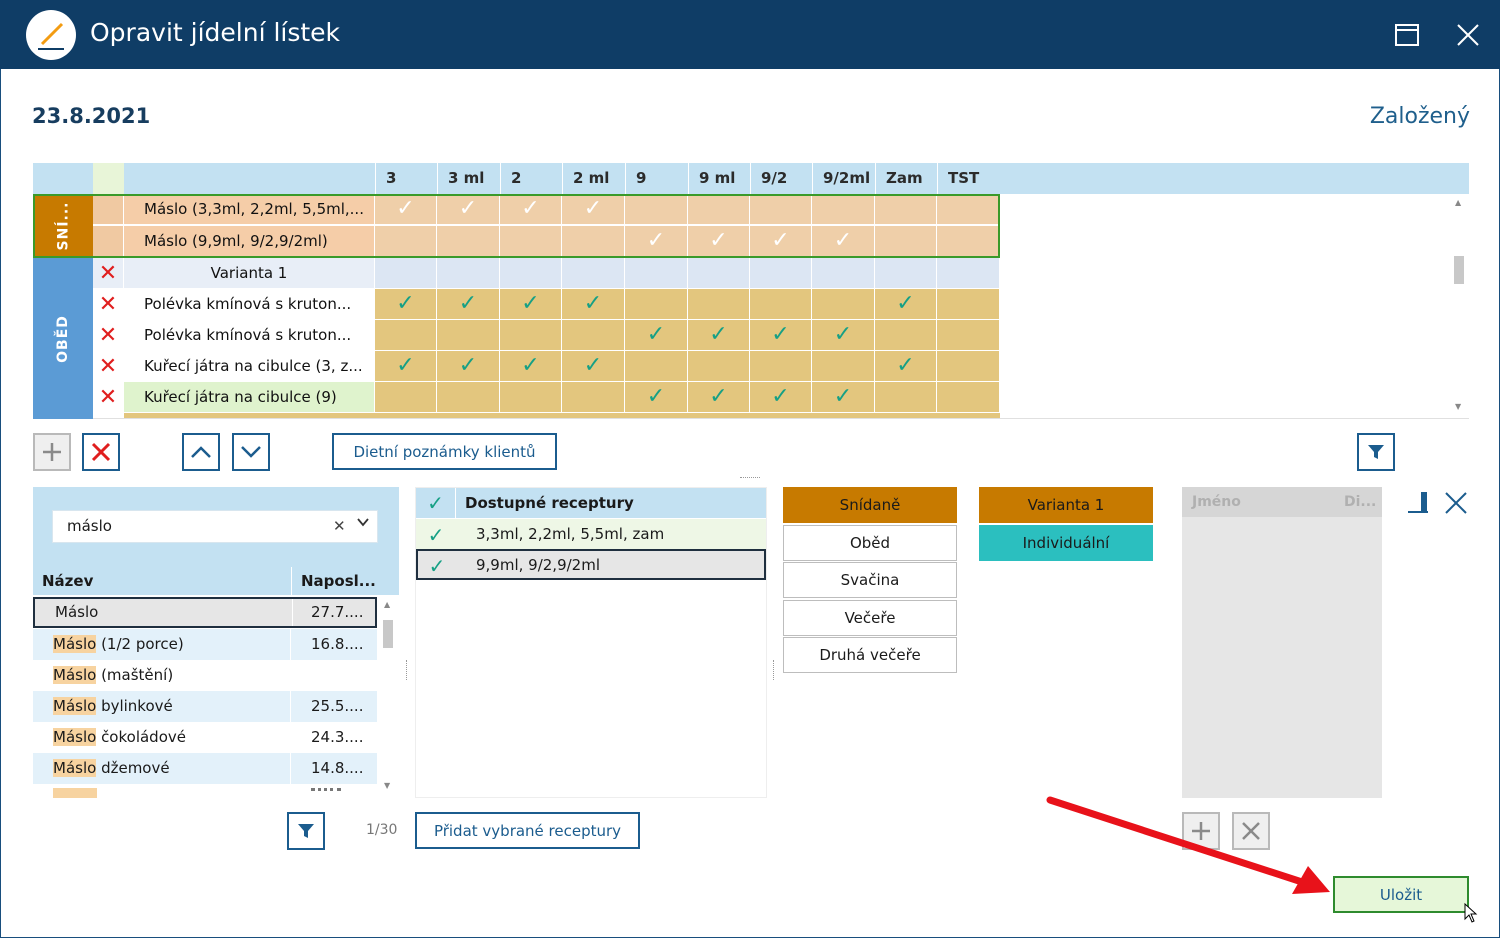 The image size is (1500, 938). What do you see at coordinates (870, 580) in the screenshot?
I see `meal-snack-button: Svačina` at bounding box center [870, 580].